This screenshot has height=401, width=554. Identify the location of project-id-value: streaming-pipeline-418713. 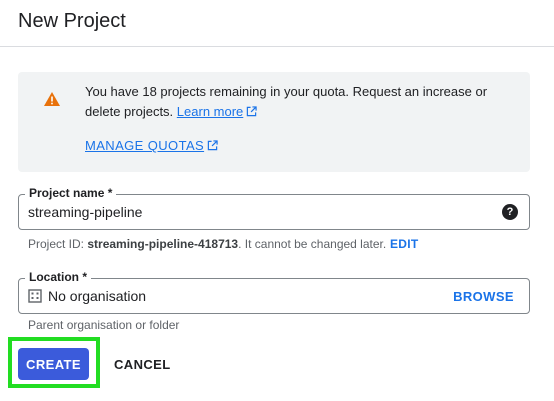
(163, 244).